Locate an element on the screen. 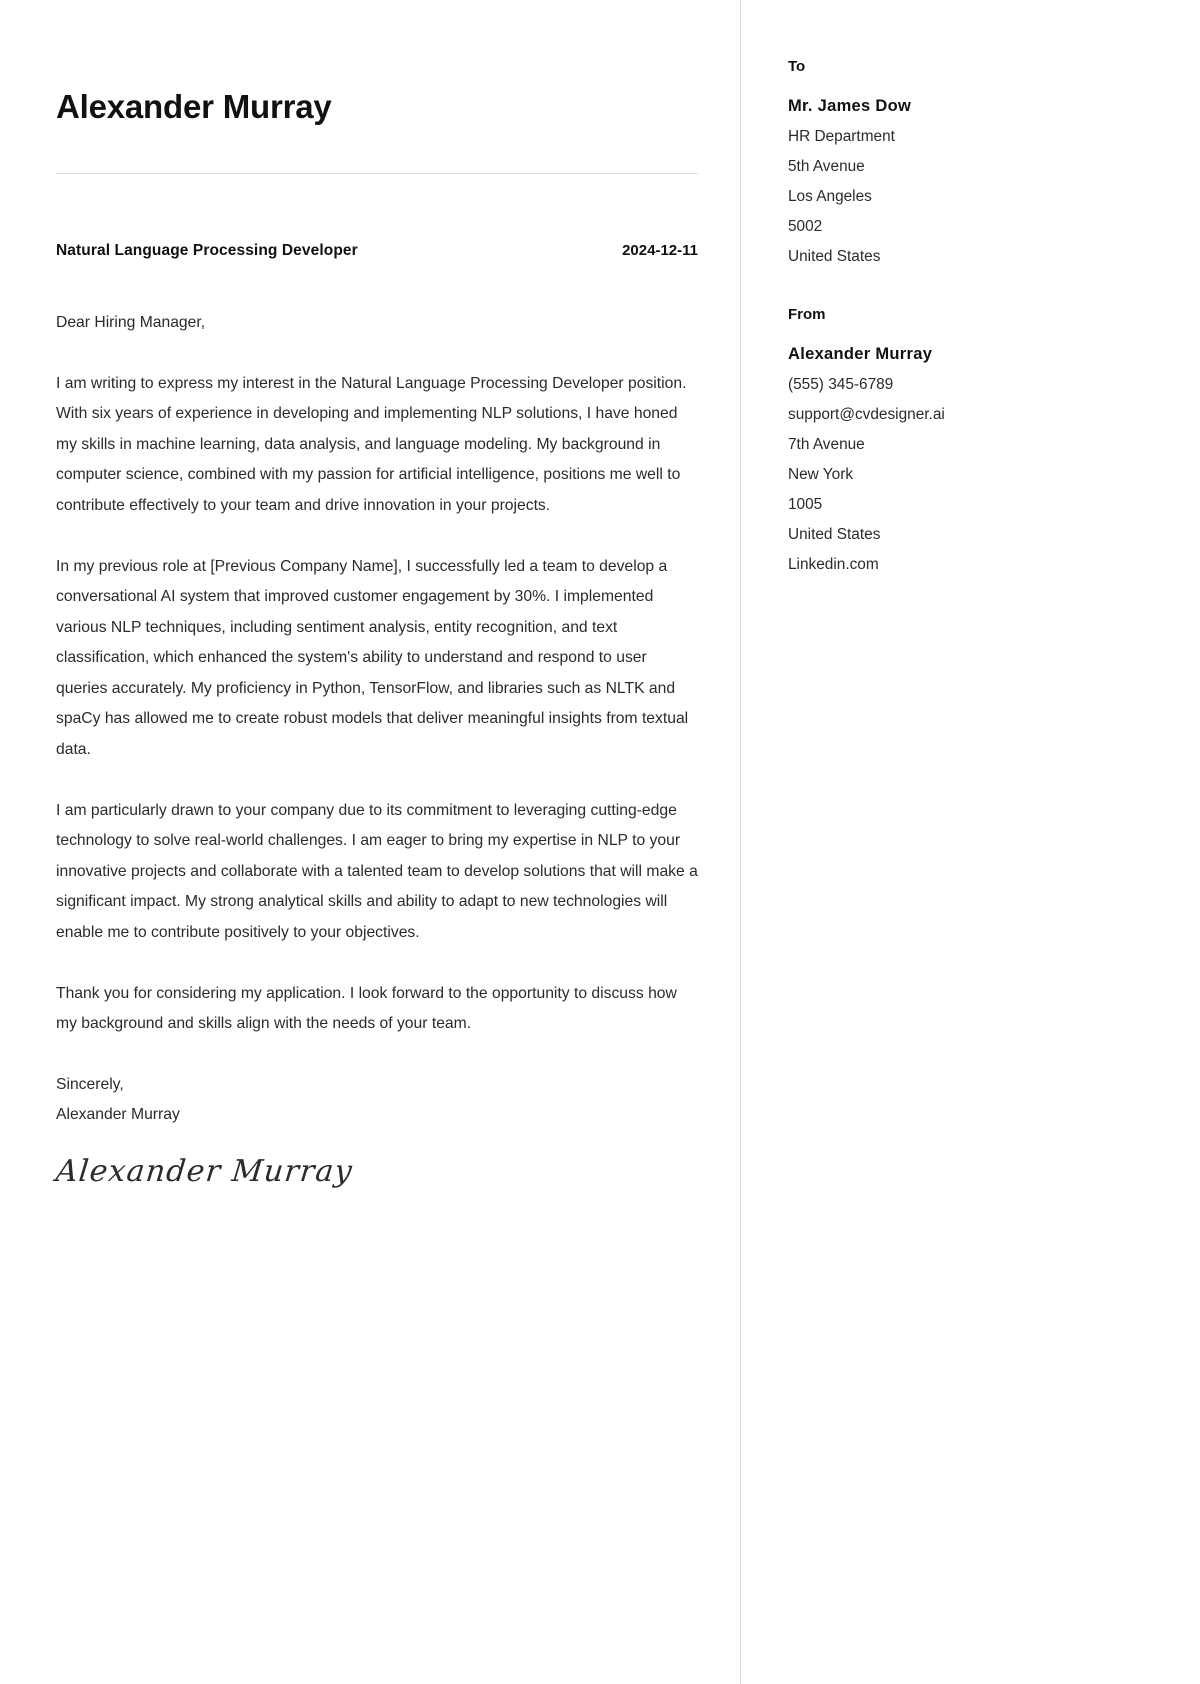 Image resolution: width=1200 pixels, height=1684 pixels. letter-date: 2024-12-11 is located at coordinates (660, 250).